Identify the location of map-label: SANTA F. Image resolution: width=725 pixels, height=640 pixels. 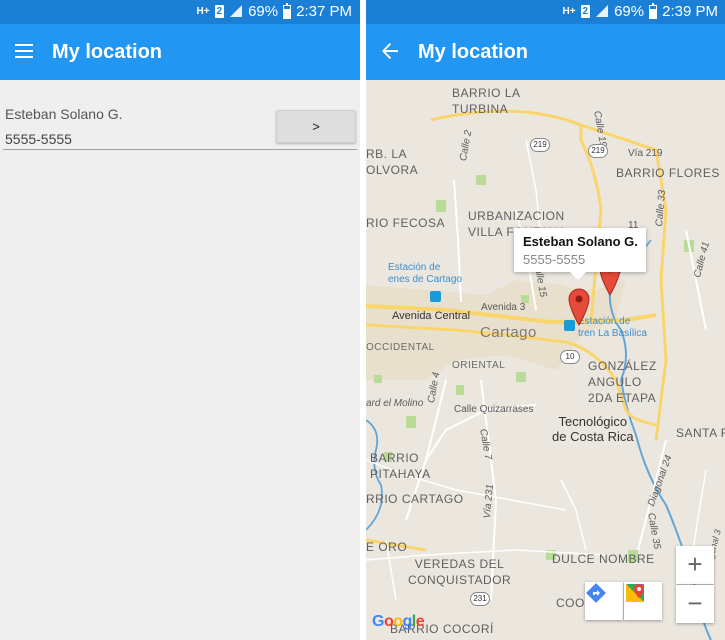
(700, 433).